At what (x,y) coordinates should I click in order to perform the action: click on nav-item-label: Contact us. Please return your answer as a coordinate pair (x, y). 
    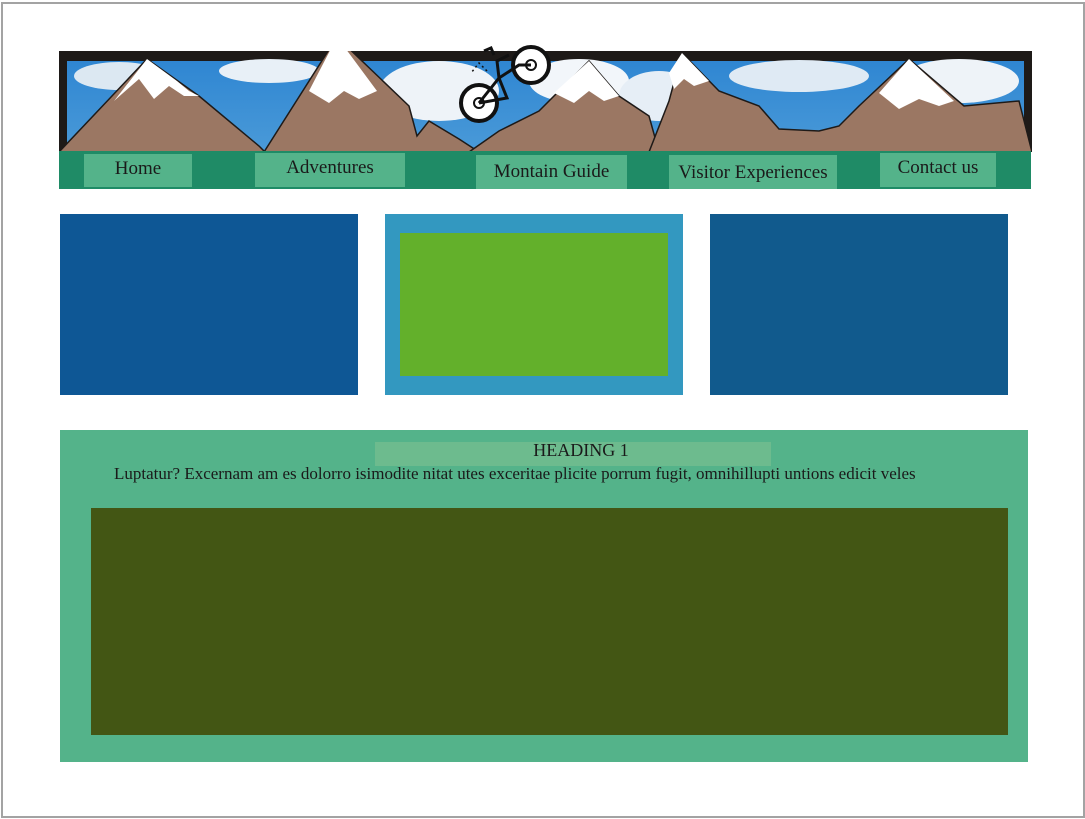
    Looking at the image, I should click on (938, 167).